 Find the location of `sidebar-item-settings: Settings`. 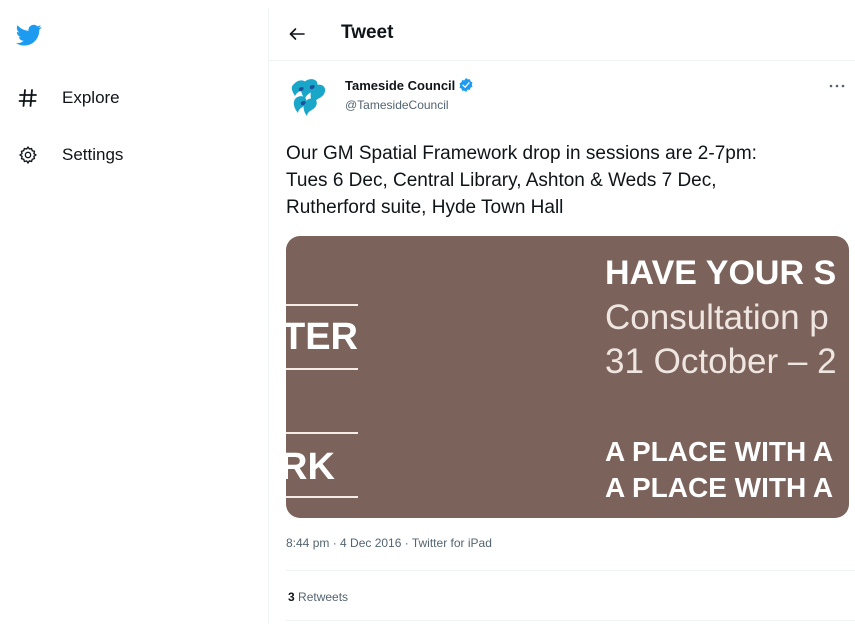

sidebar-item-settings: Settings is located at coordinates (69, 155).